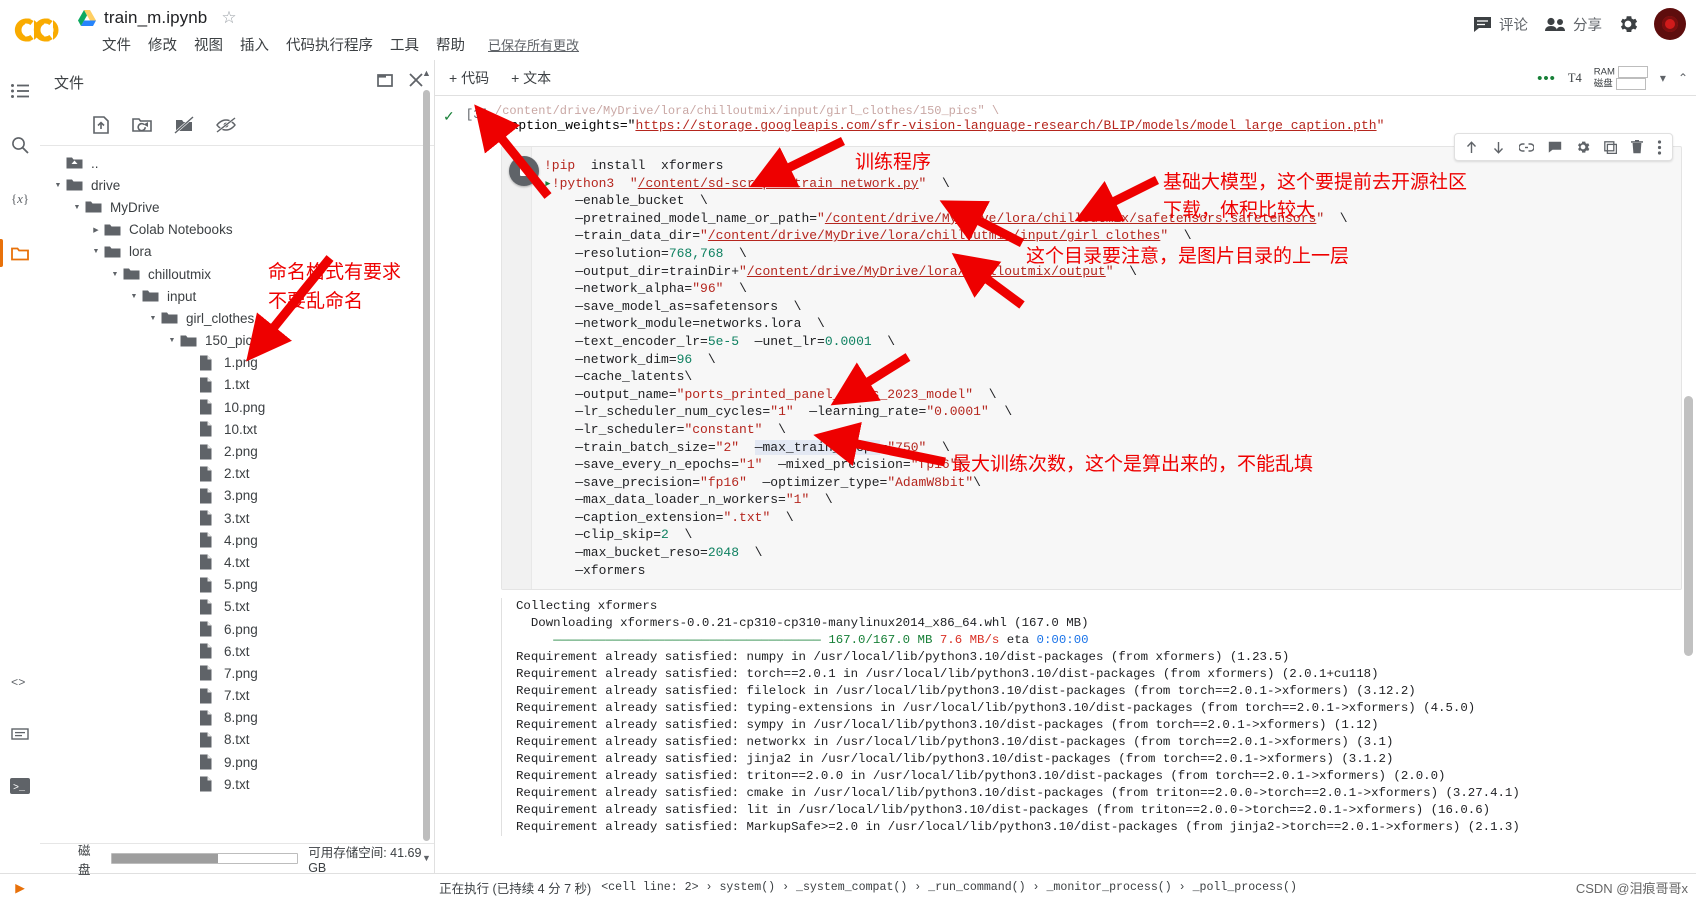  I want to click on stop-cell-button, so click(524, 171).